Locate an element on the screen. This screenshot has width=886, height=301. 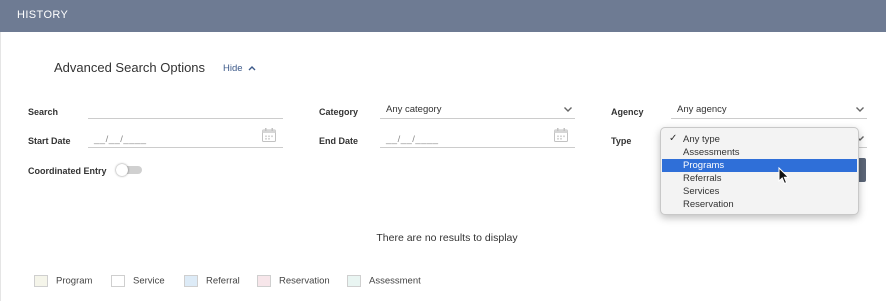
legend-label: Program is located at coordinates (74, 281).